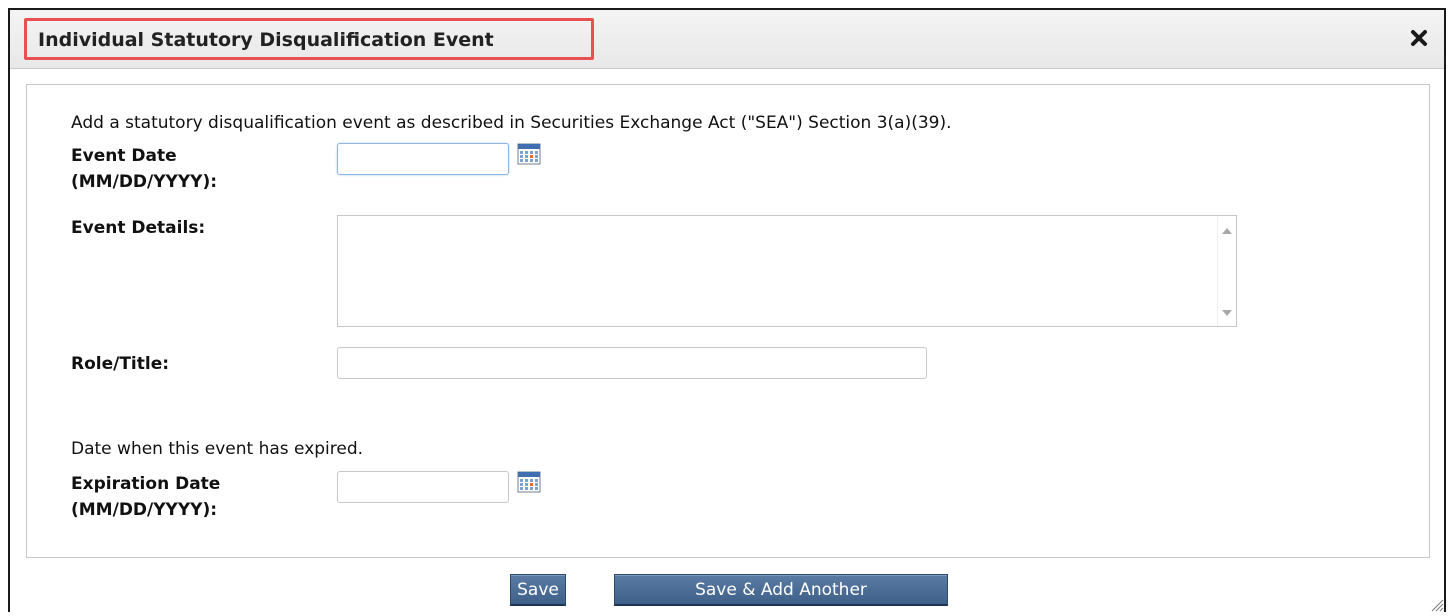  What do you see at coordinates (217, 449) in the screenshot?
I see `expired-note: Date when this event has expired.` at bounding box center [217, 449].